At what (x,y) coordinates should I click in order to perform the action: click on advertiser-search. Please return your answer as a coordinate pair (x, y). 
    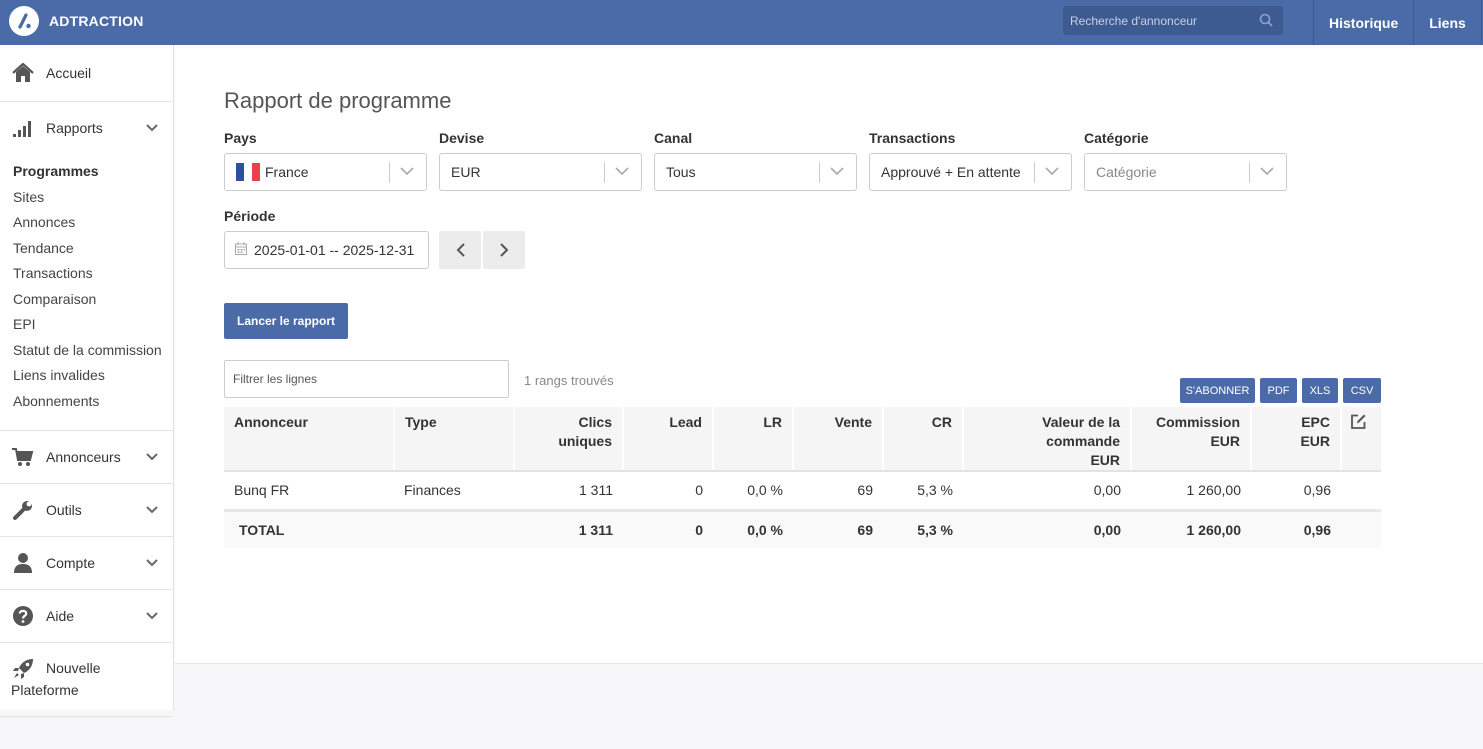
    Looking at the image, I should click on (1173, 20).